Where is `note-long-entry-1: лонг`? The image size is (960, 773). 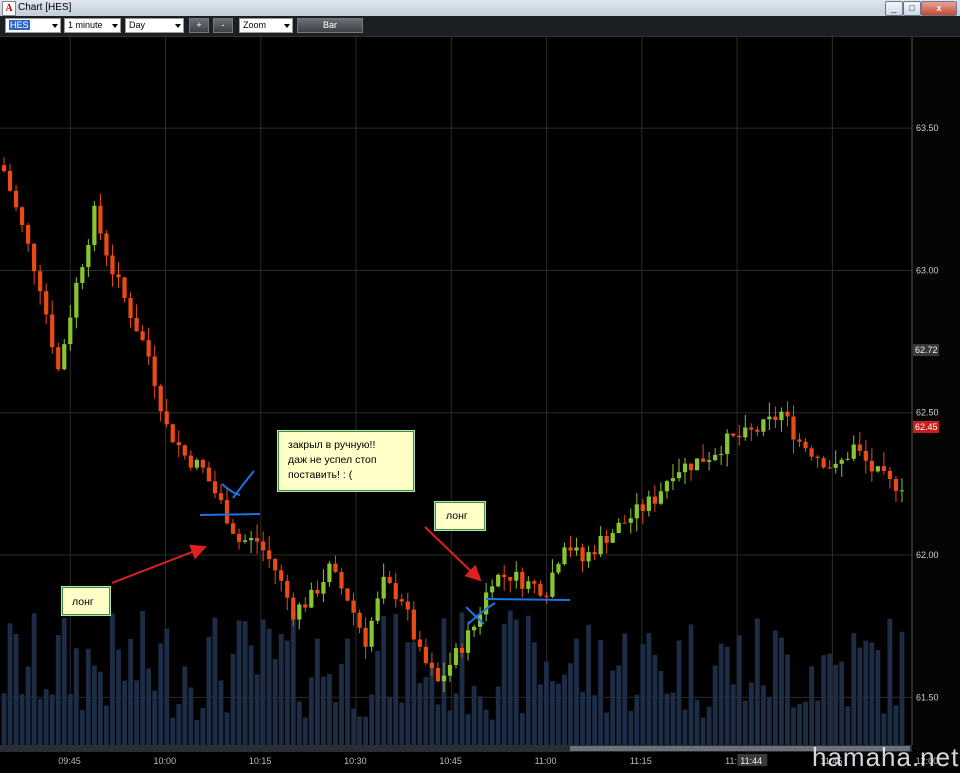
note-long-entry-1: лонг is located at coordinates (86, 601).